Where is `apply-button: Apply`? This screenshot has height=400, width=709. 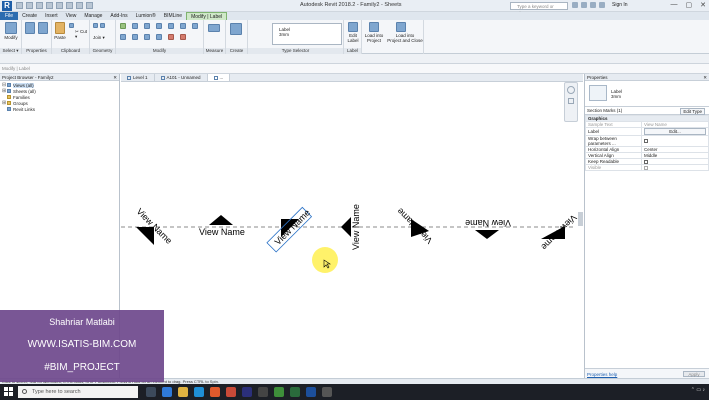
apply-button: Apply is located at coordinates (694, 374).